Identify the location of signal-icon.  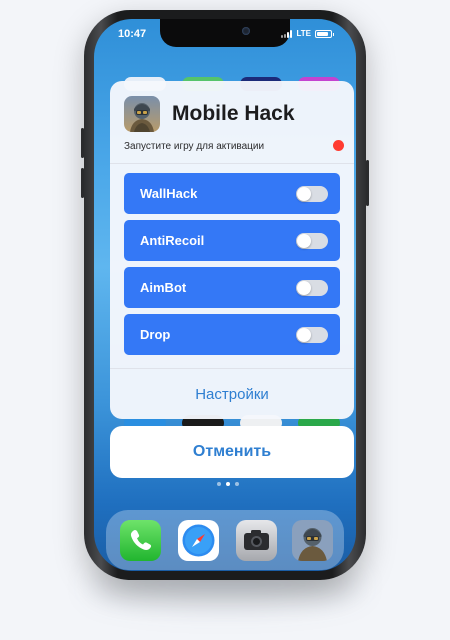
(287, 33).